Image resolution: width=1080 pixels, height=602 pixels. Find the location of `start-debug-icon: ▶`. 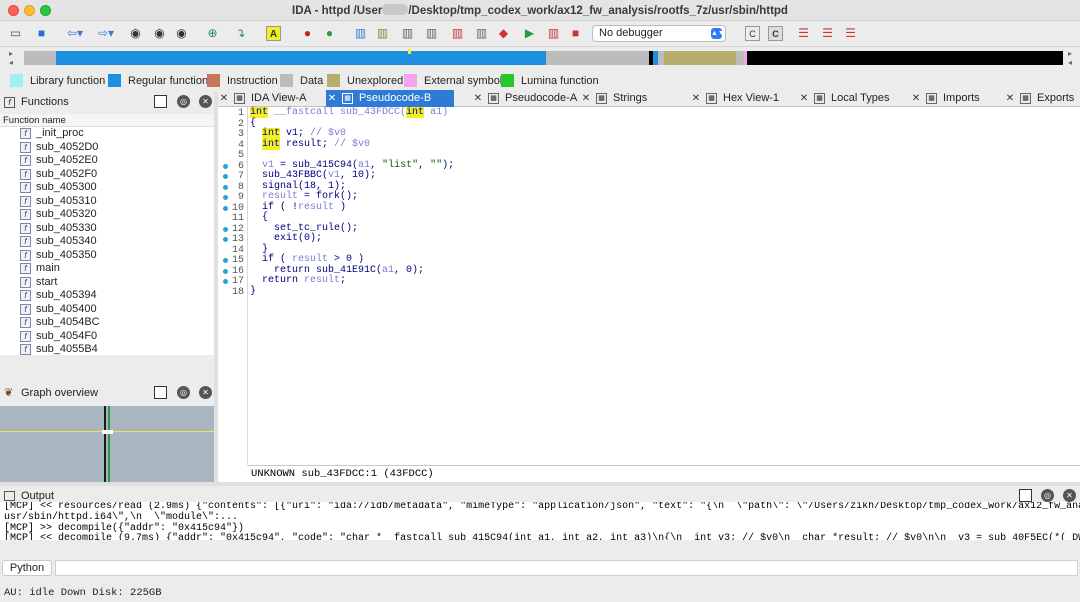

start-debug-icon: ▶ is located at coordinates (529, 33).